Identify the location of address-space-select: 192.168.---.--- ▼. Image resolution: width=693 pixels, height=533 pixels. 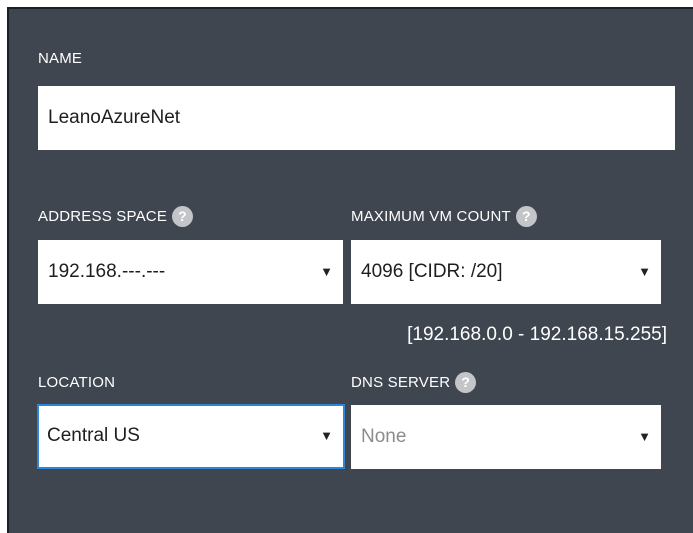
(190, 272).